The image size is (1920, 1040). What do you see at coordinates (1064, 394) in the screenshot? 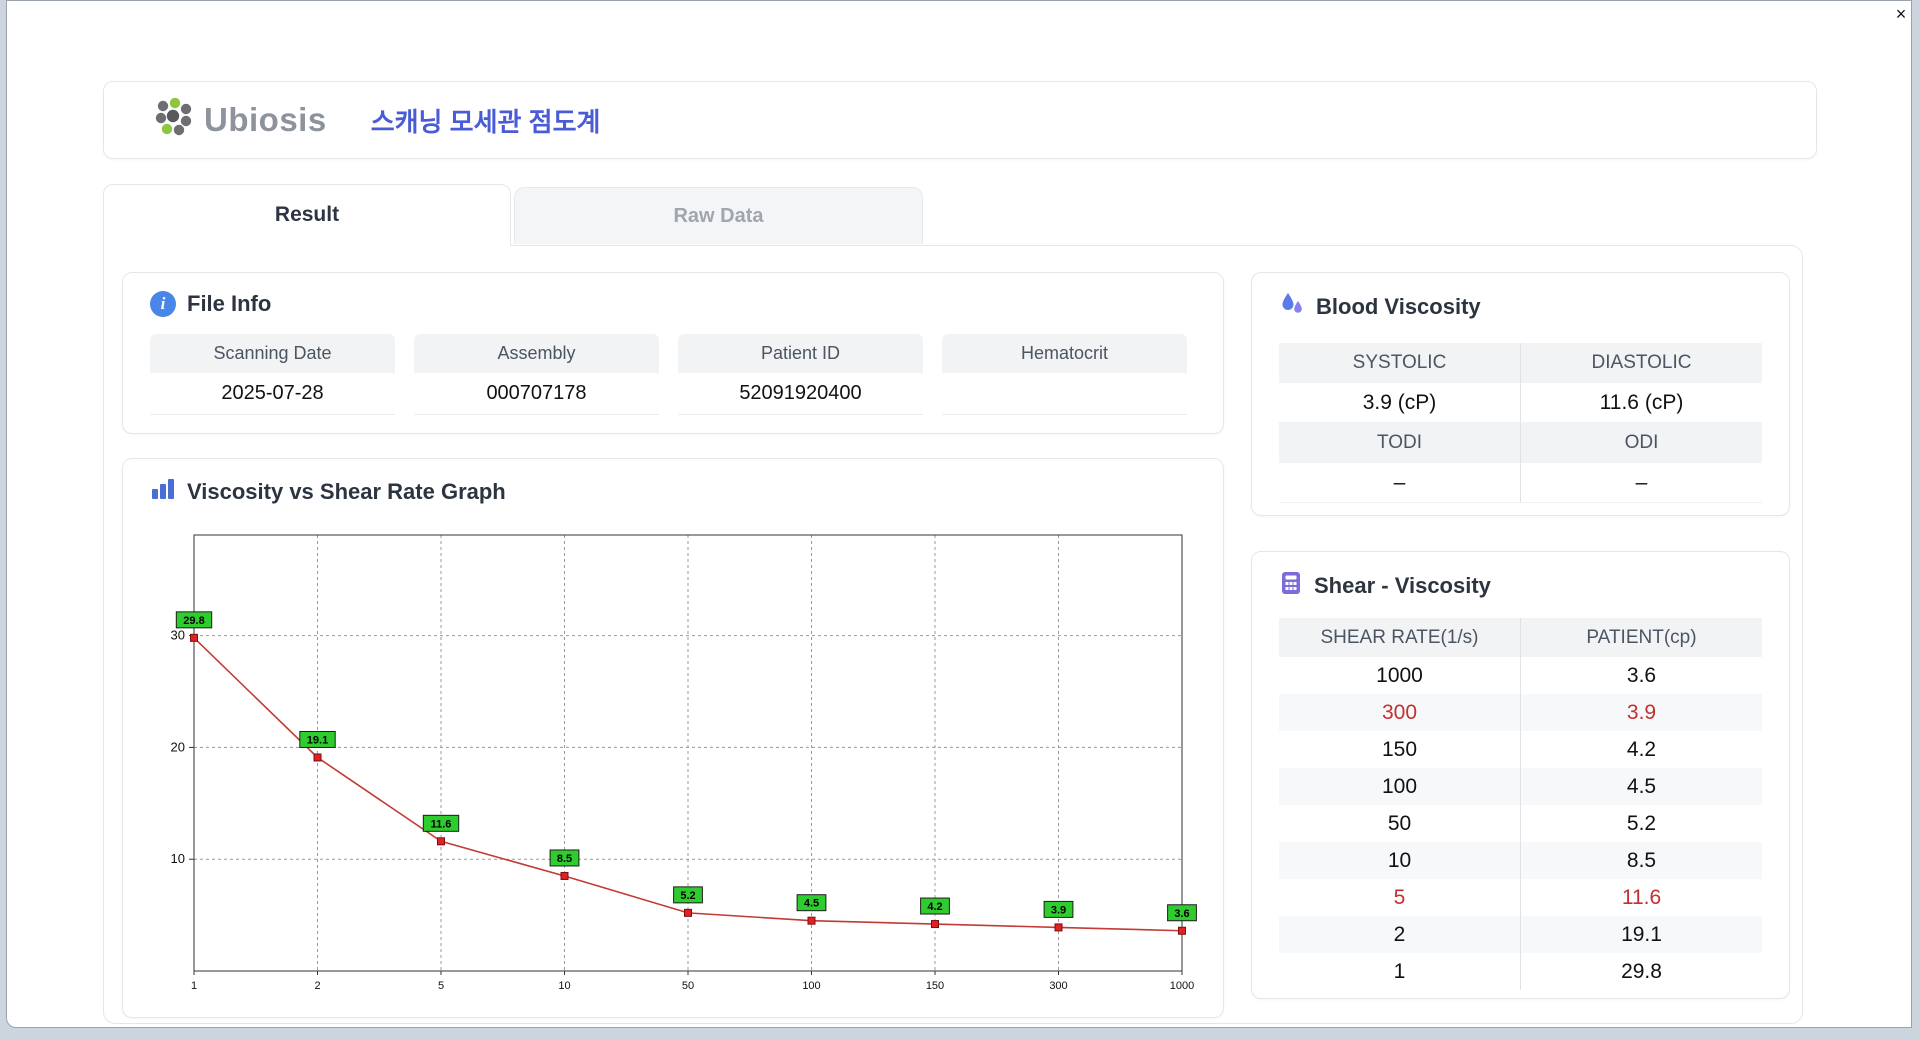
I see `field-value` at bounding box center [1064, 394].